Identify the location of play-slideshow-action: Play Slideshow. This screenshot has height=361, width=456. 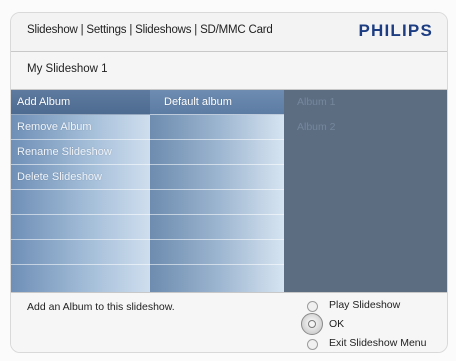
(377, 308).